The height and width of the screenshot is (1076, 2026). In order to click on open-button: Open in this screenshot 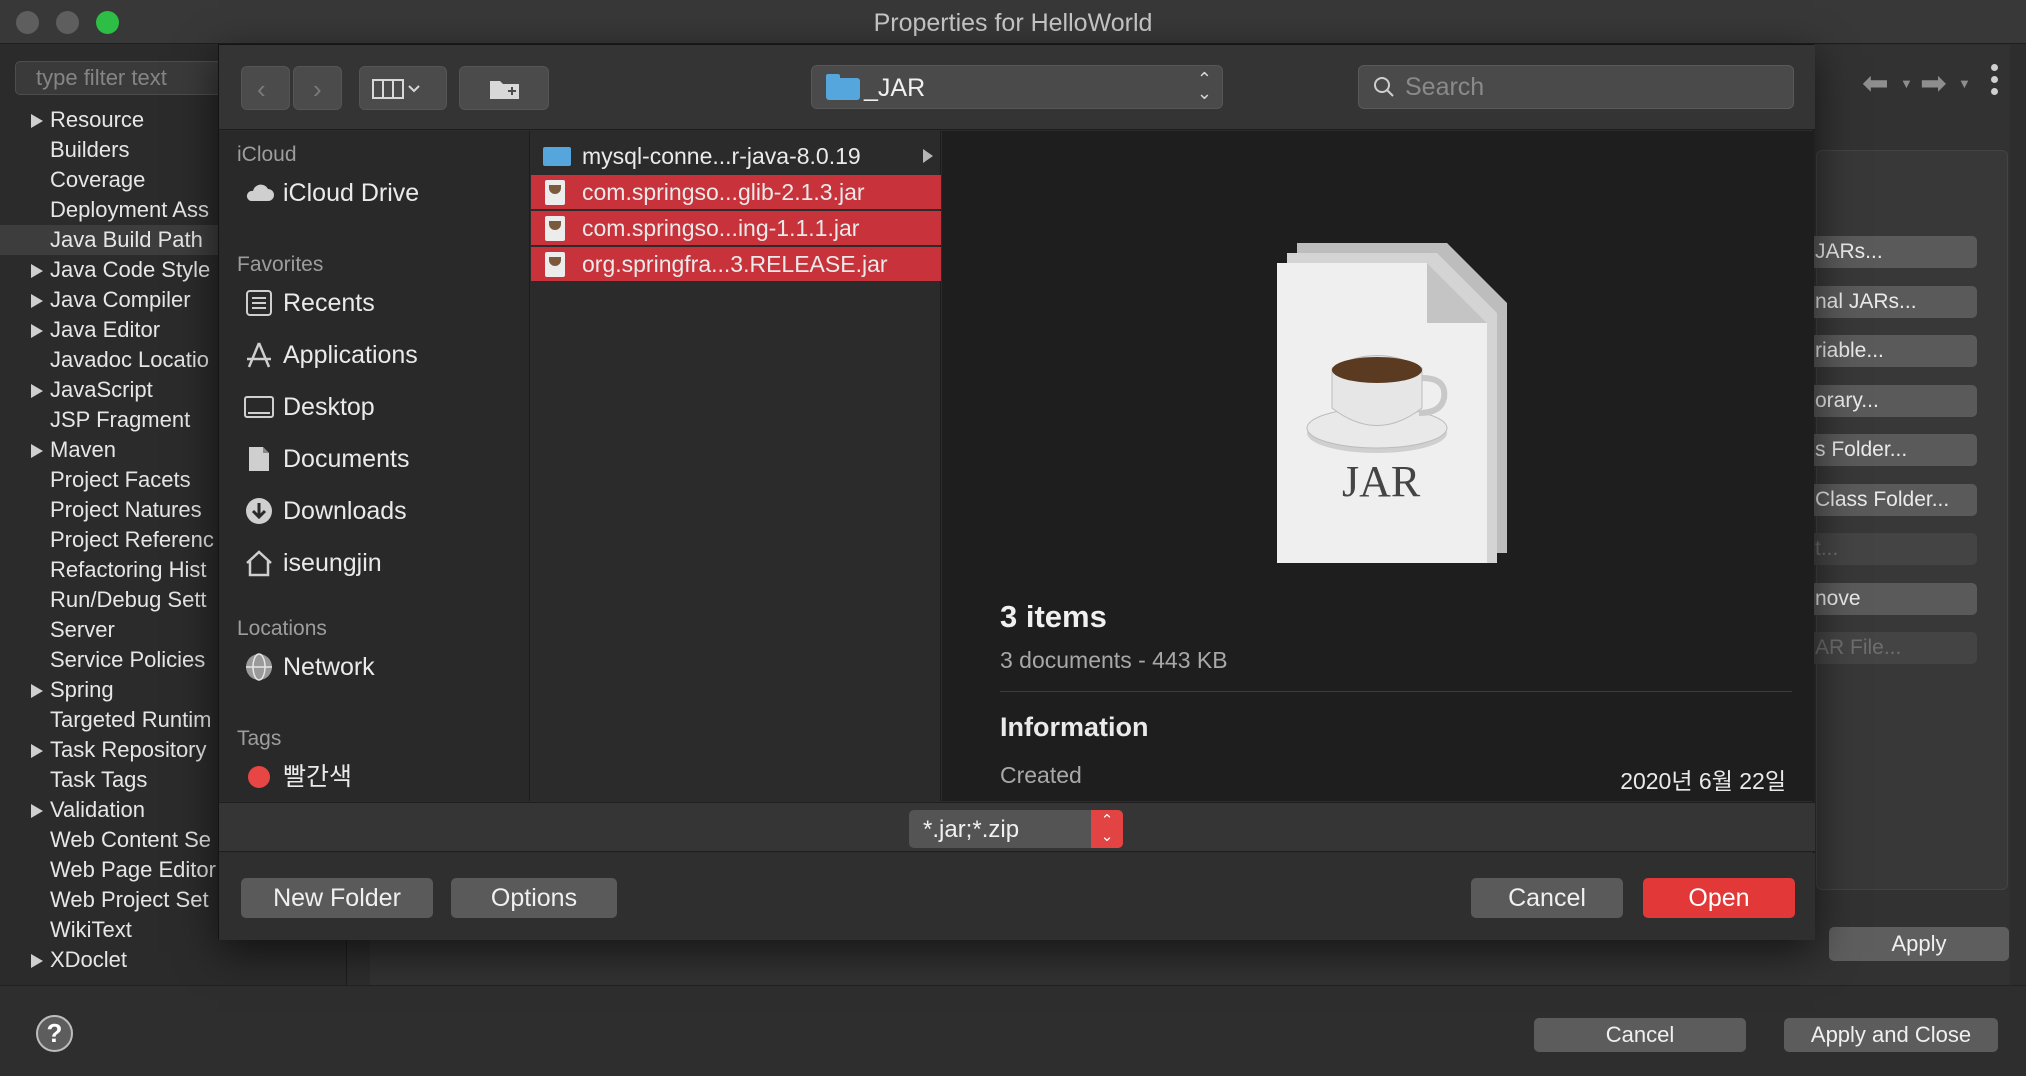, I will do `click(1719, 898)`.